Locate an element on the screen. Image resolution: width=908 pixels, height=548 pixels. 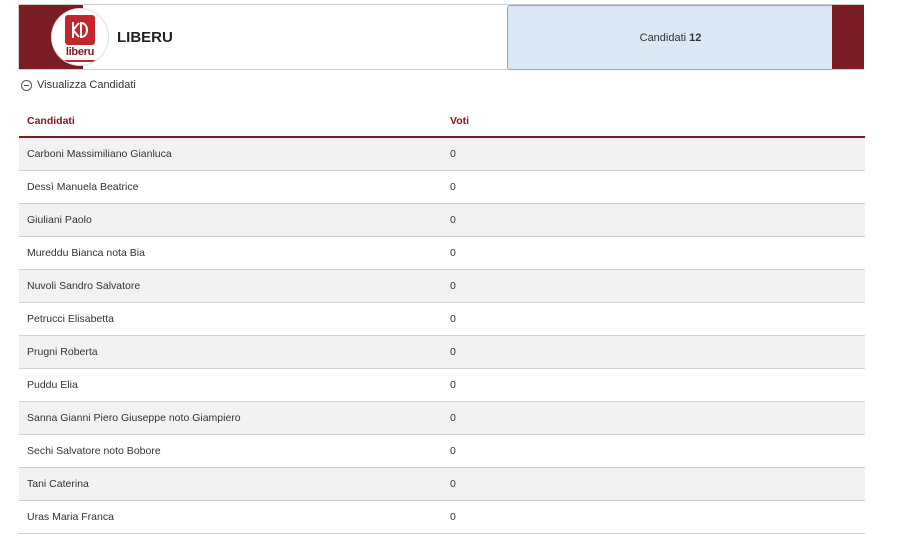
candidate-name: Carboni Massimiliano Gianluca is located at coordinates (230, 154).